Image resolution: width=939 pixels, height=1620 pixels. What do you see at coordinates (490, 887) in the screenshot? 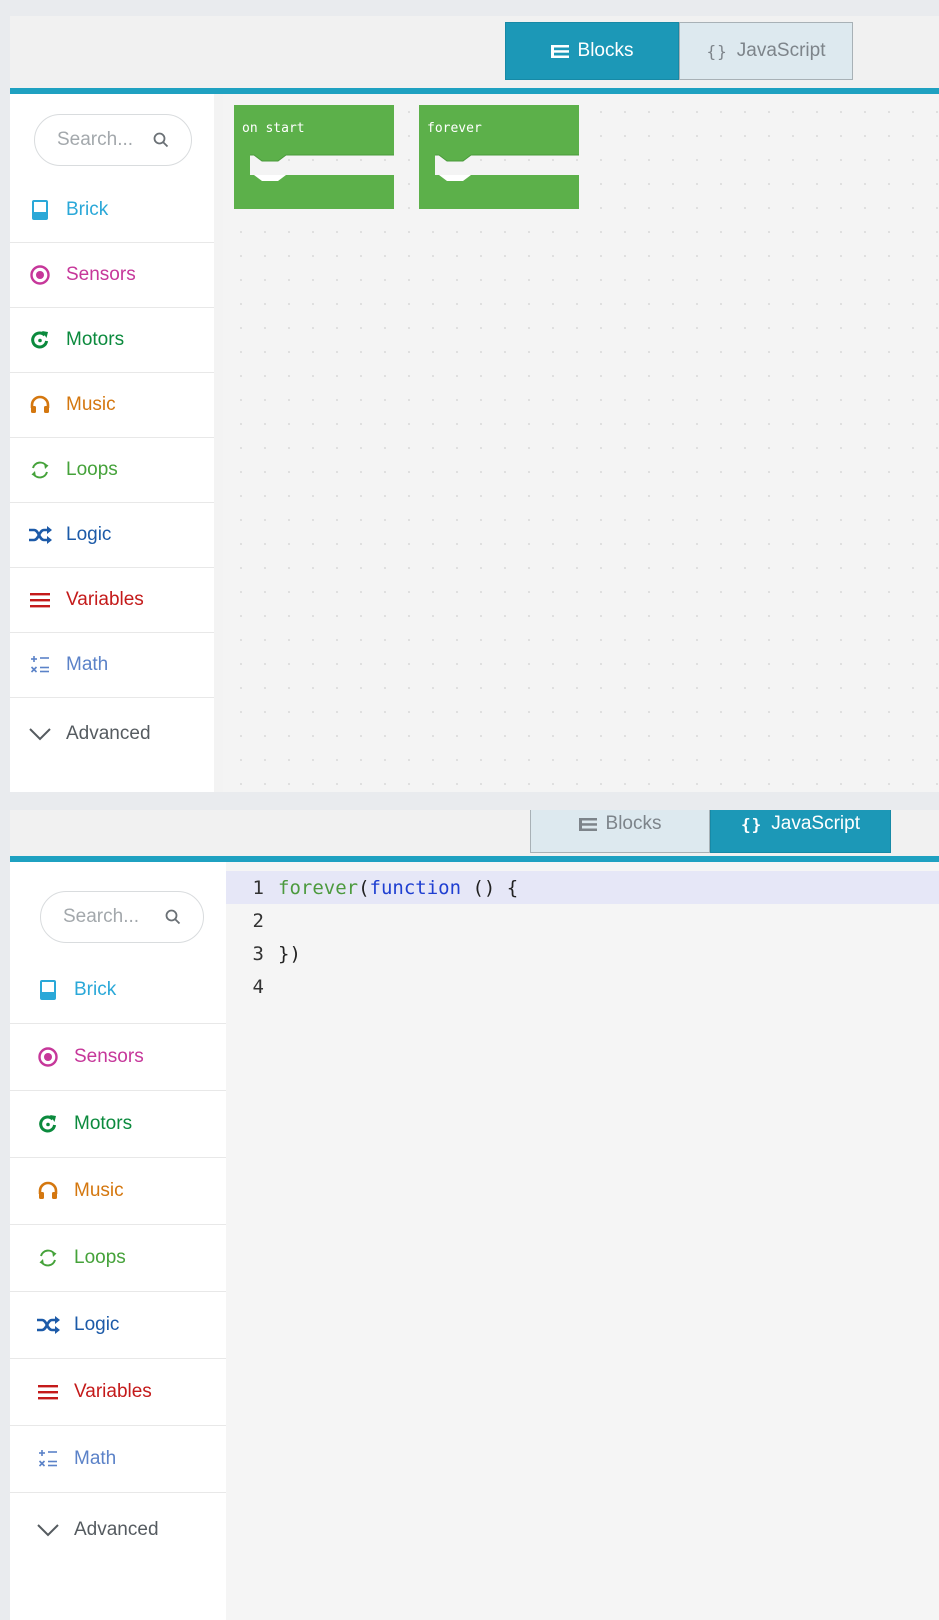
I see `code-token-rest: () {` at bounding box center [490, 887].